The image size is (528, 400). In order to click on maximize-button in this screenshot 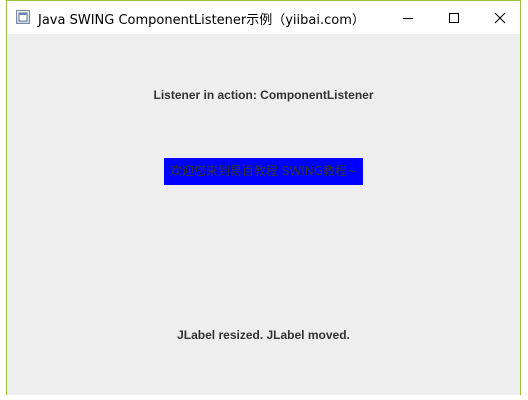, I will do `click(454, 17)`.